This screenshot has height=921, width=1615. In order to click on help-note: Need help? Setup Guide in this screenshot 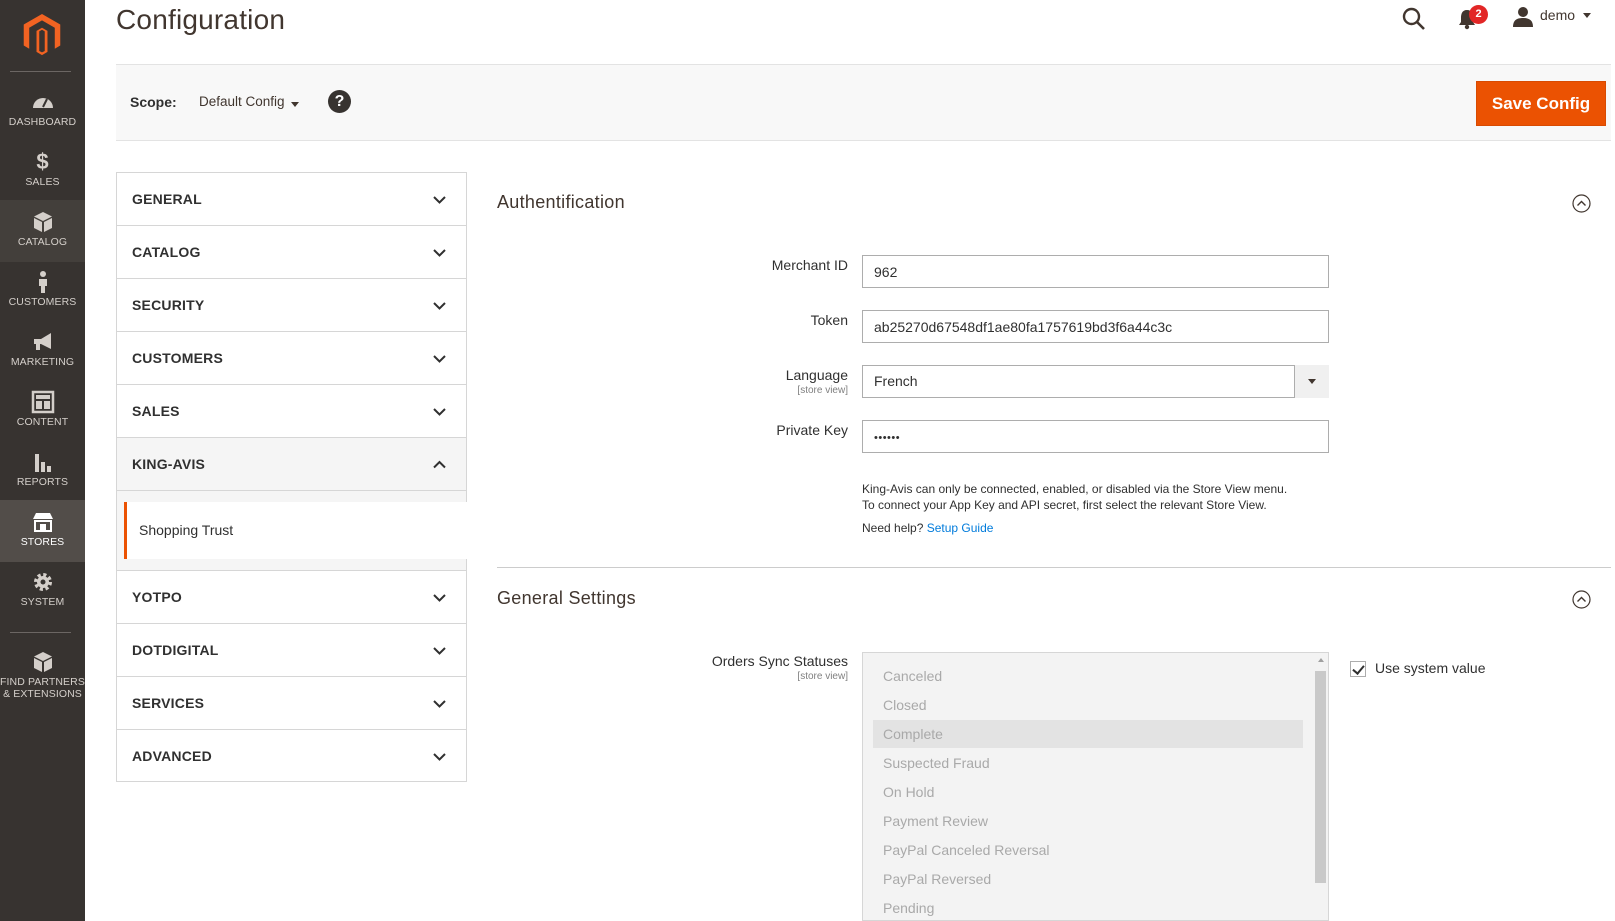, I will do `click(927, 528)`.